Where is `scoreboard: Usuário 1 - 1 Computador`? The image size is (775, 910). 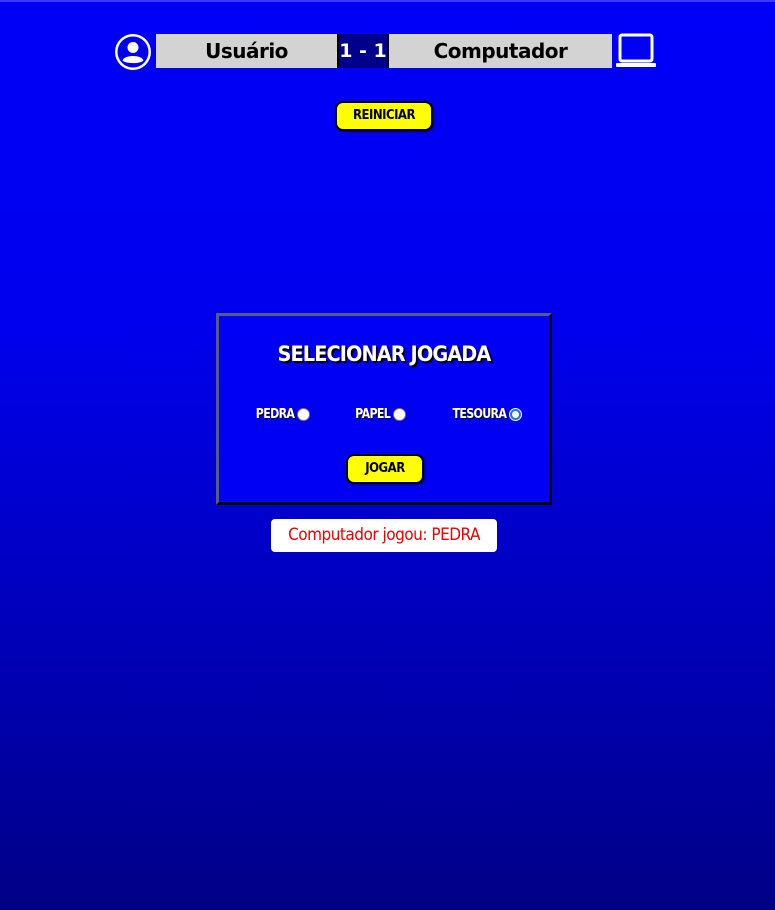 scoreboard: Usuário 1 - 1 Computador is located at coordinates (385, 51).